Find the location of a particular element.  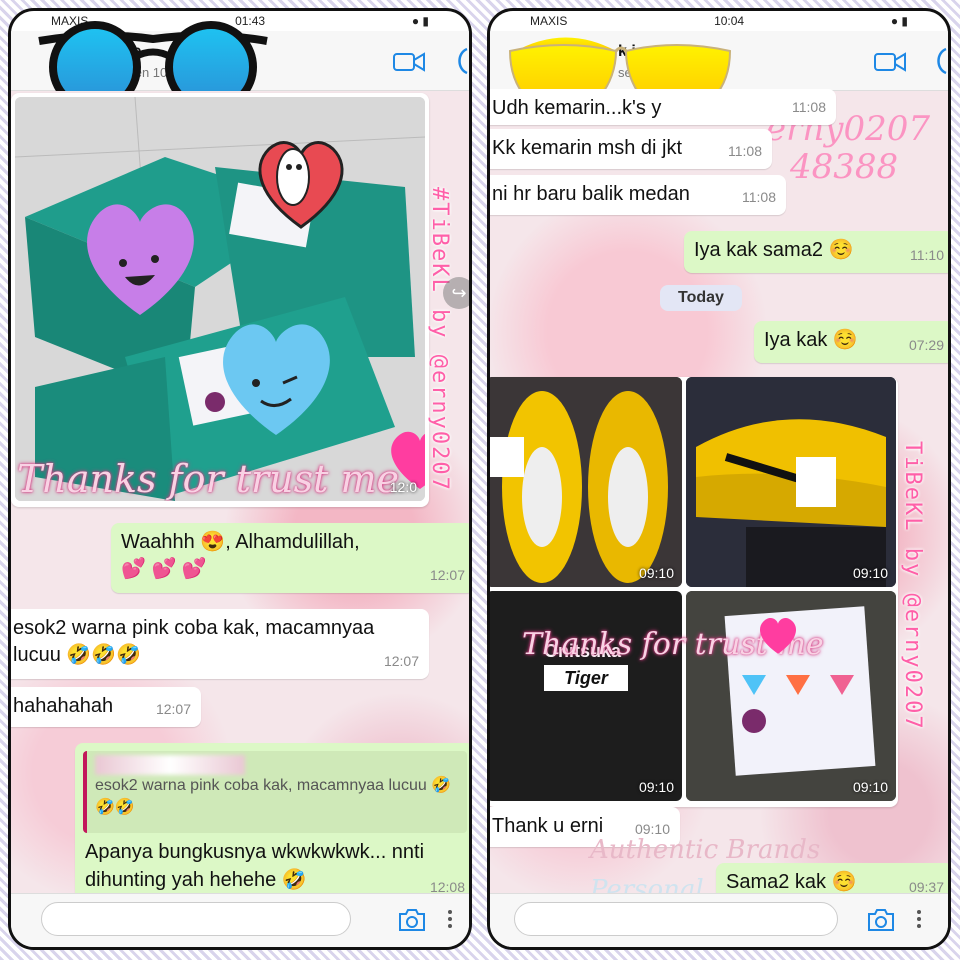

purple-heart-sticker is located at coordinates (140, 259).